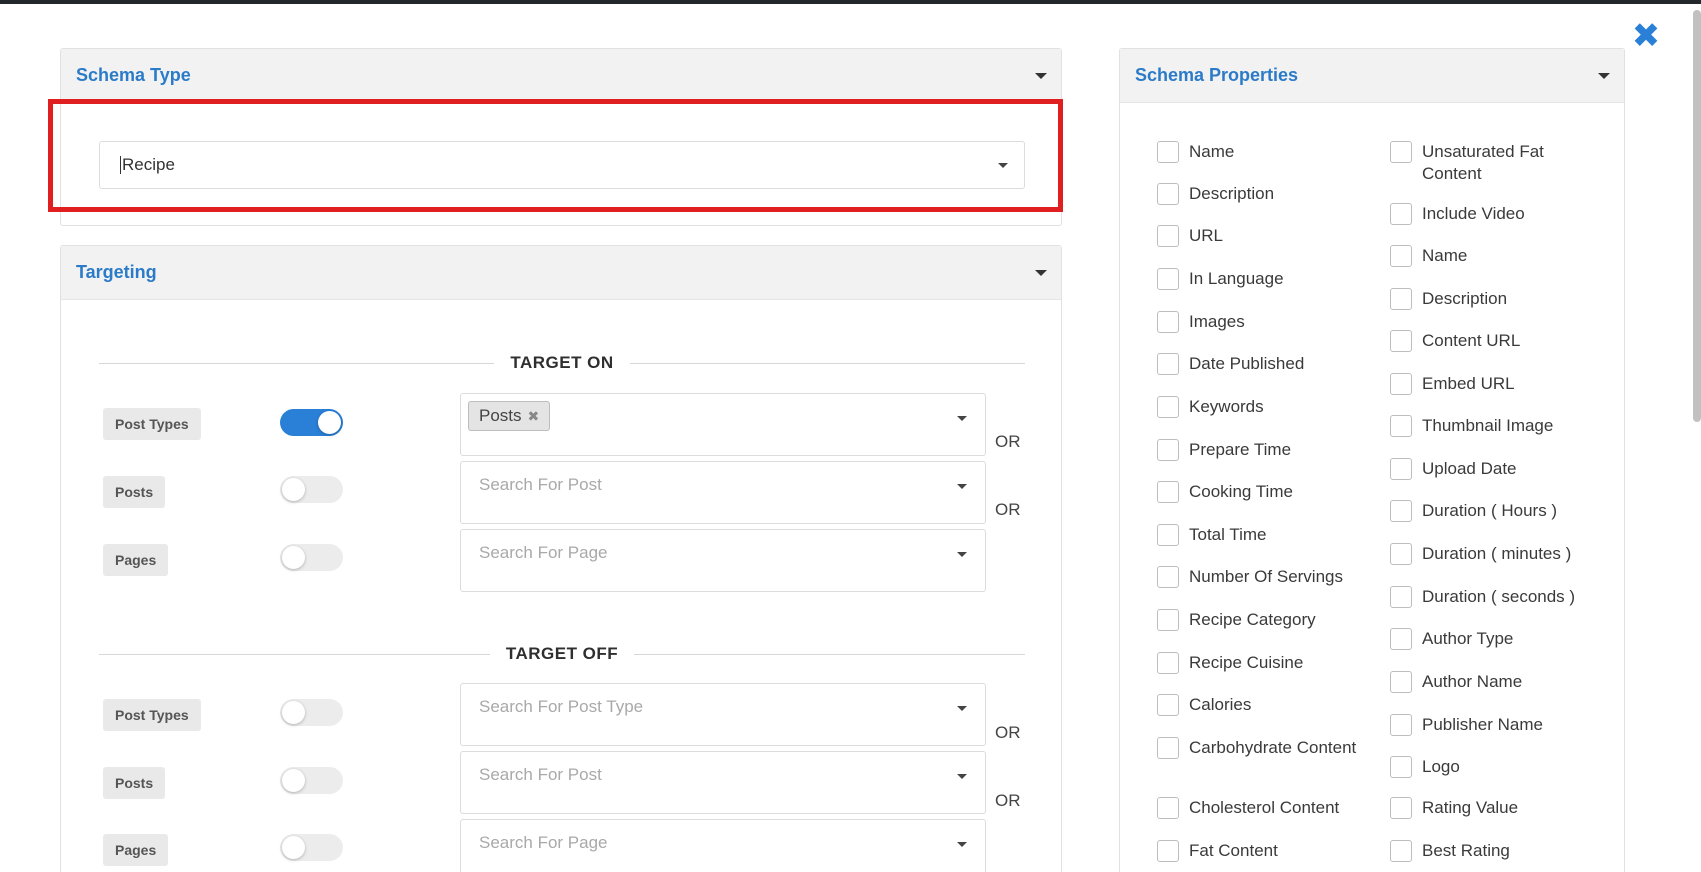  What do you see at coordinates (1491, 682) in the screenshot?
I see `property-author-name: Author Name` at bounding box center [1491, 682].